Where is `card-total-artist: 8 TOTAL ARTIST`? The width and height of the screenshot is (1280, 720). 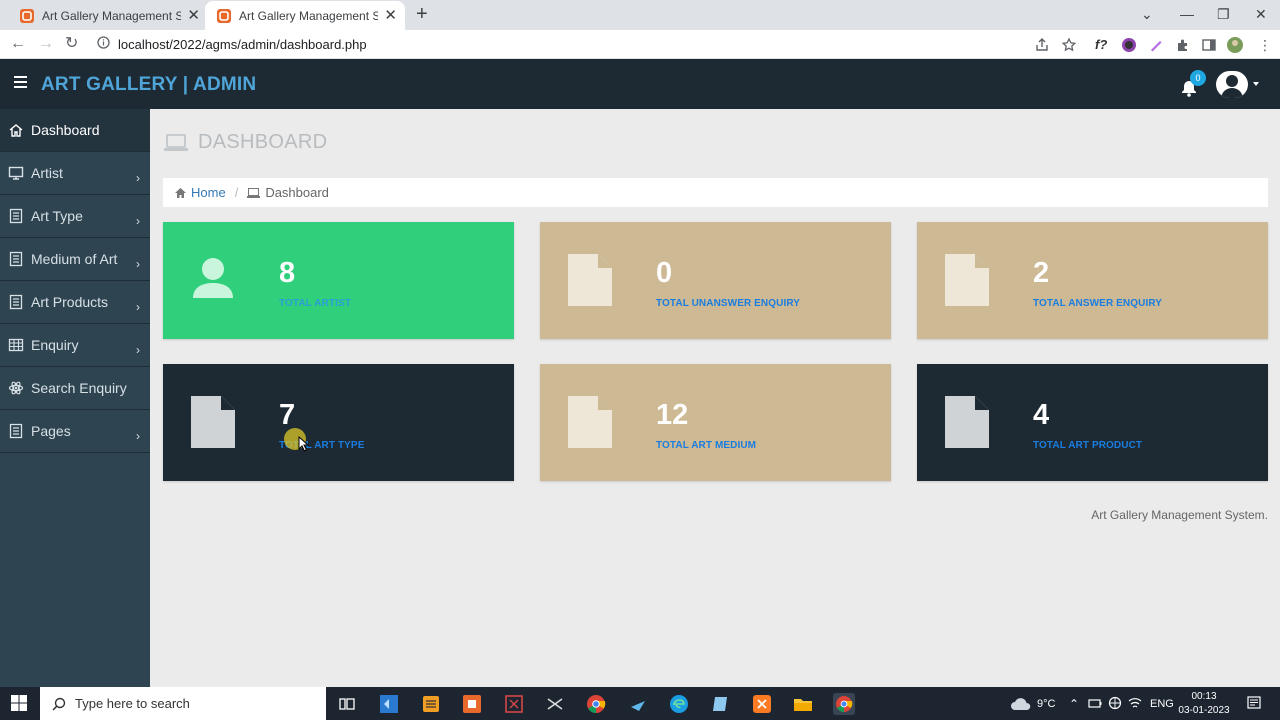 card-total-artist: 8 TOTAL ARTIST is located at coordinates (338, 280).